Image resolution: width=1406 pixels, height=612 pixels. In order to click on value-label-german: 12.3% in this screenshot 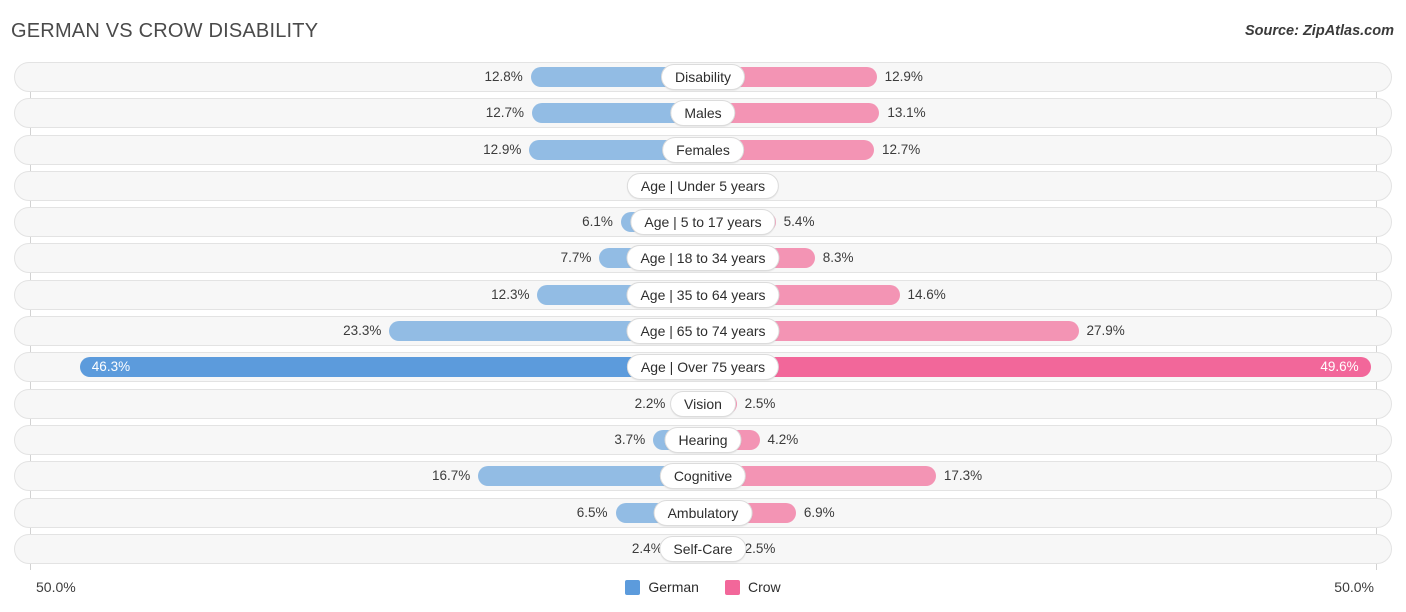, I will do `click(510, 294)`.